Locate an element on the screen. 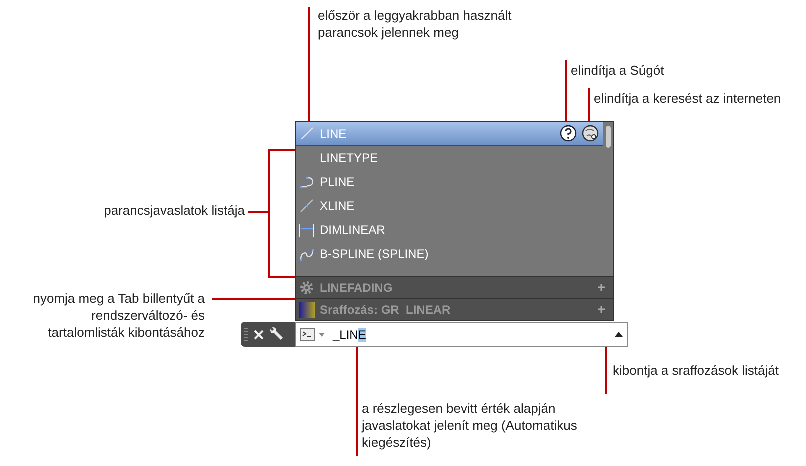 This screenshot has height=466, width=806. gear-icon is located at coordinates (307, 288).